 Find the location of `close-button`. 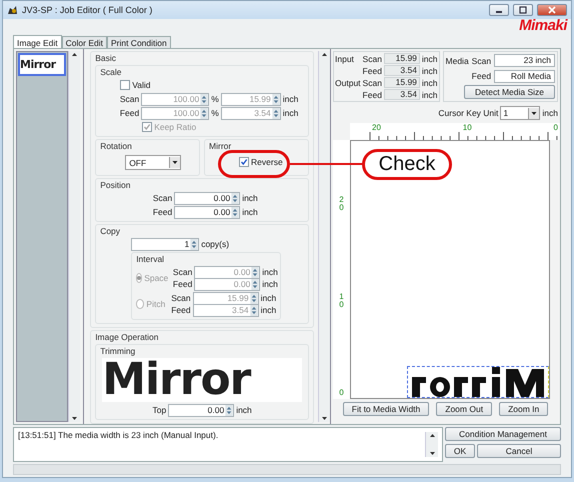

close-button is located at coordinates (552, 10).